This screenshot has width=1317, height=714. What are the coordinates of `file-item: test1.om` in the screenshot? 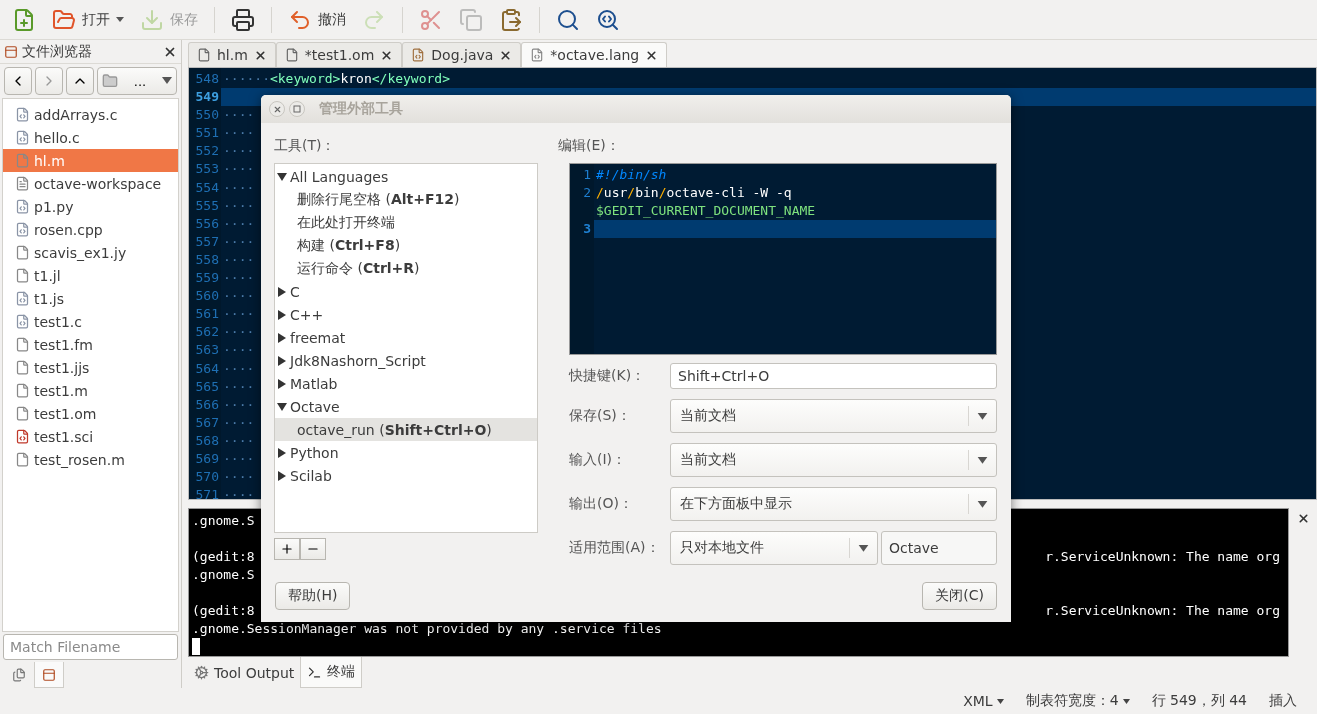 It's located at (90, 413).